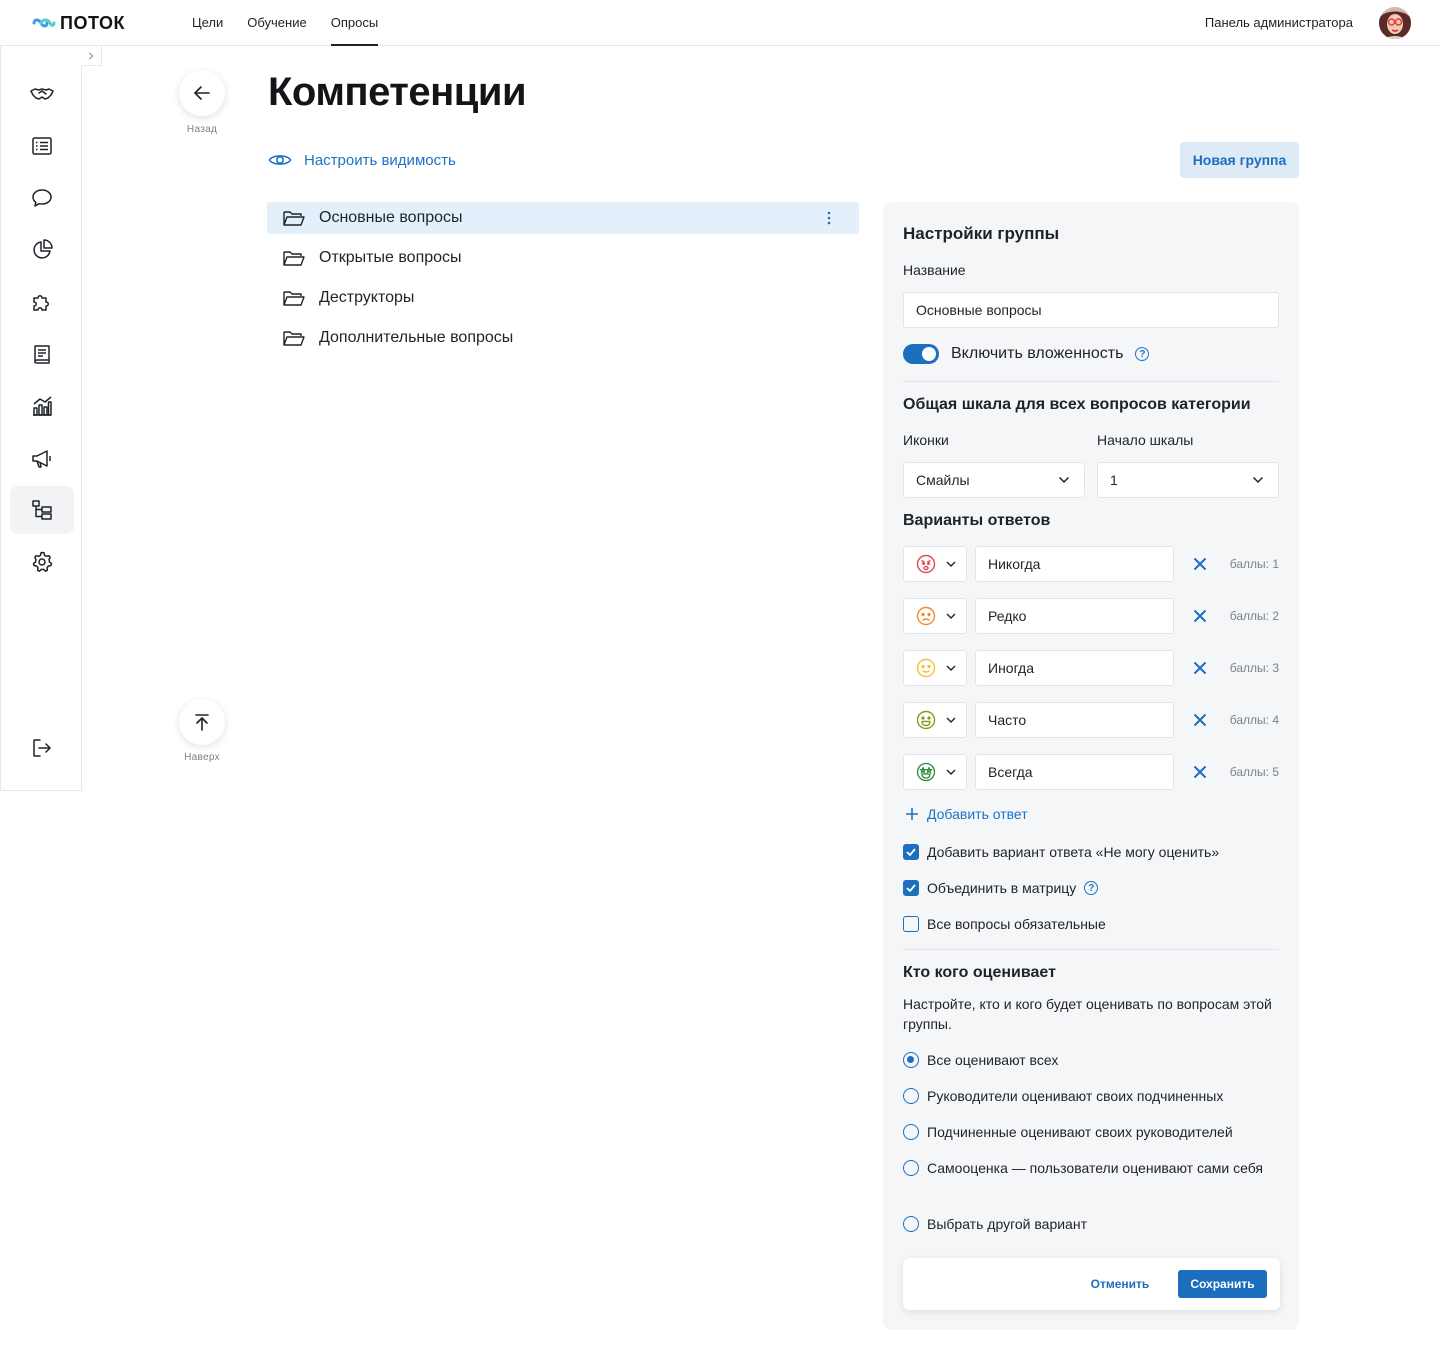 This screenshot has height=1356, width=1441. I want to click on radio-option: Выбрать другой вариант, so click(1091, 1224).